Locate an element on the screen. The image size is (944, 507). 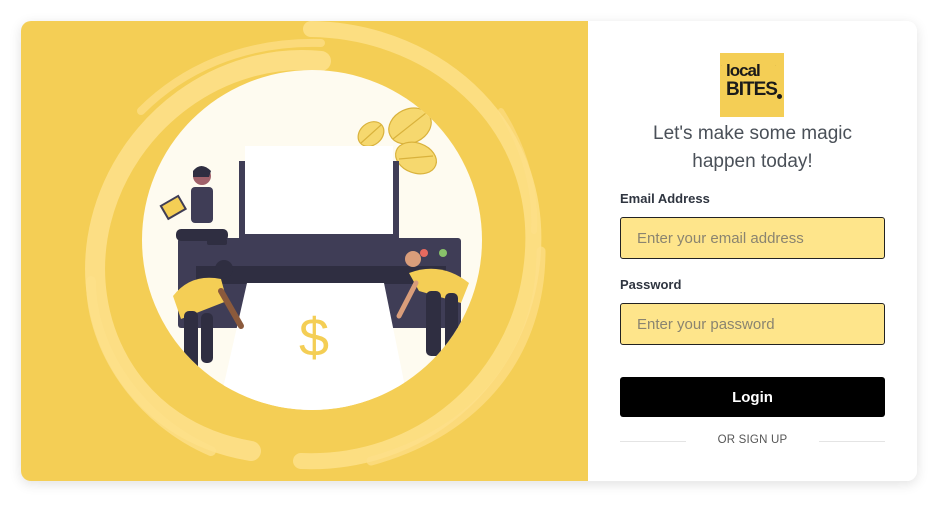
tagline-line2: happen today! is located at coordinates (752, 161).